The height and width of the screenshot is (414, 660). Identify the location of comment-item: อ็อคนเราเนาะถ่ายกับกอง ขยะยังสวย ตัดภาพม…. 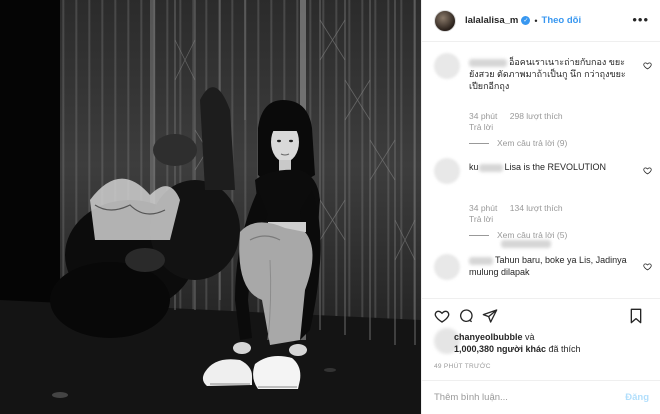
(543, 113).